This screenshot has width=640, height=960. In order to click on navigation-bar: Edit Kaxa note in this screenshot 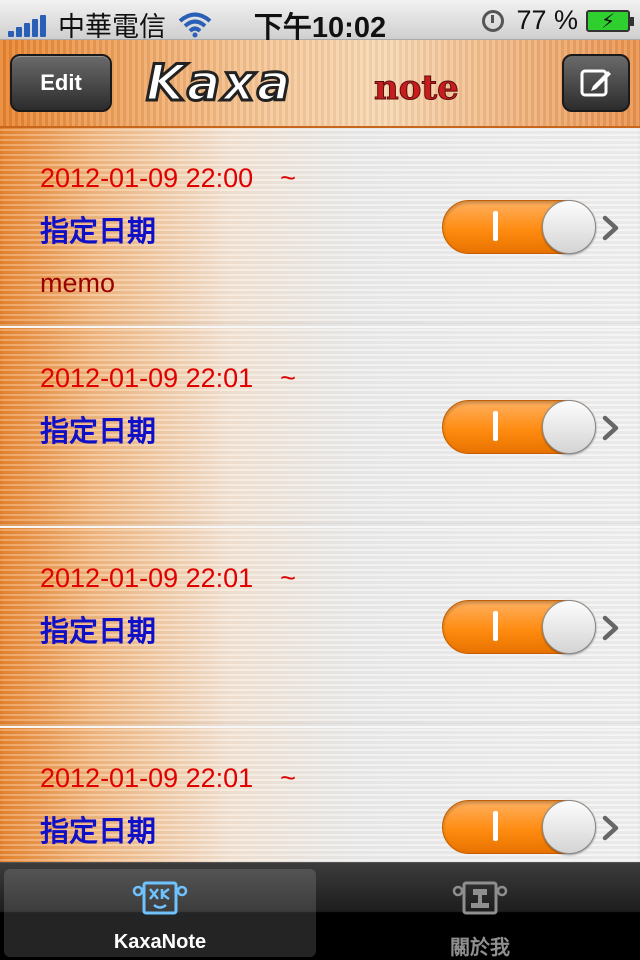, I will do `click(320, 84)`.